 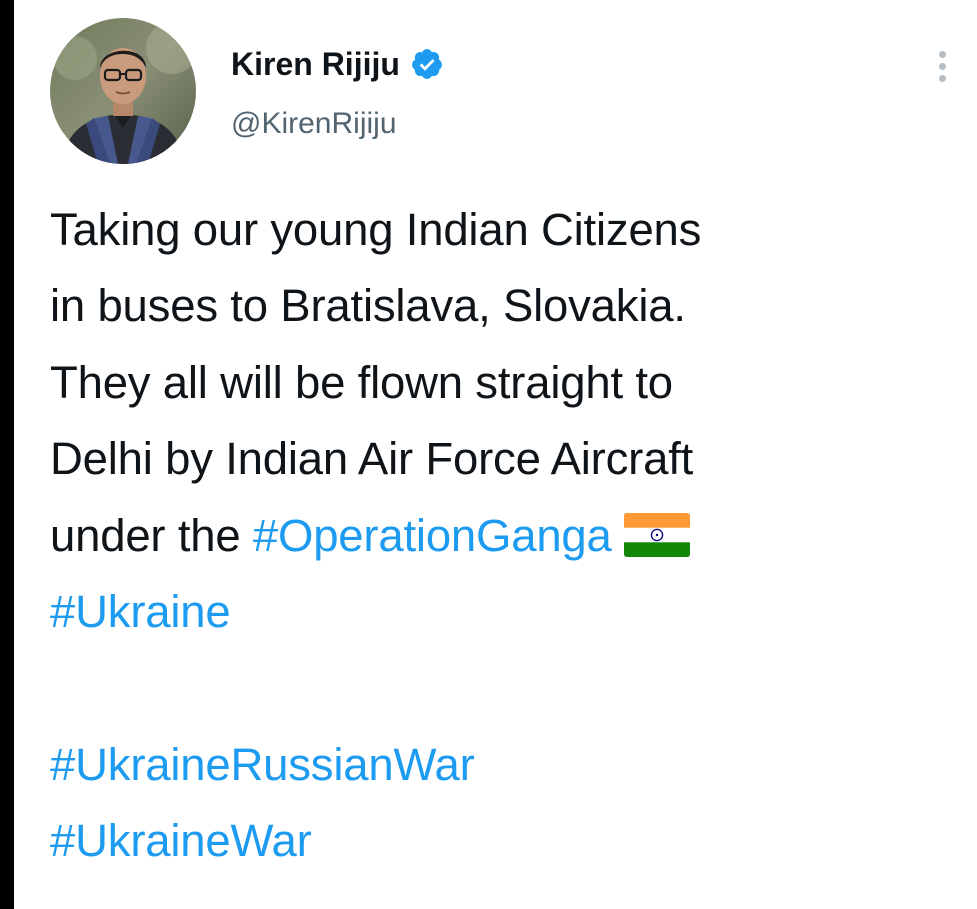 What do you see at coordinates (500, 612) in the screenshot?
I see `tweet-text-line: #Ukraine` at bounding box center [500, 612].